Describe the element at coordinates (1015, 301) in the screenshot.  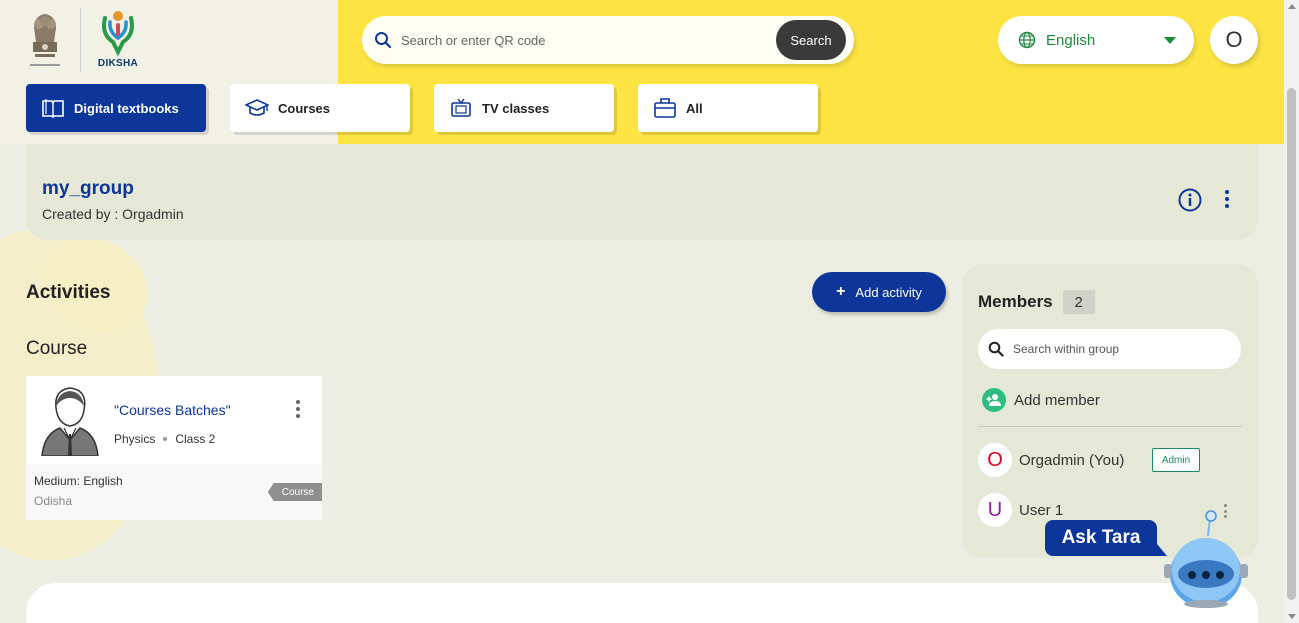
I see `members-title: Members` at that location.